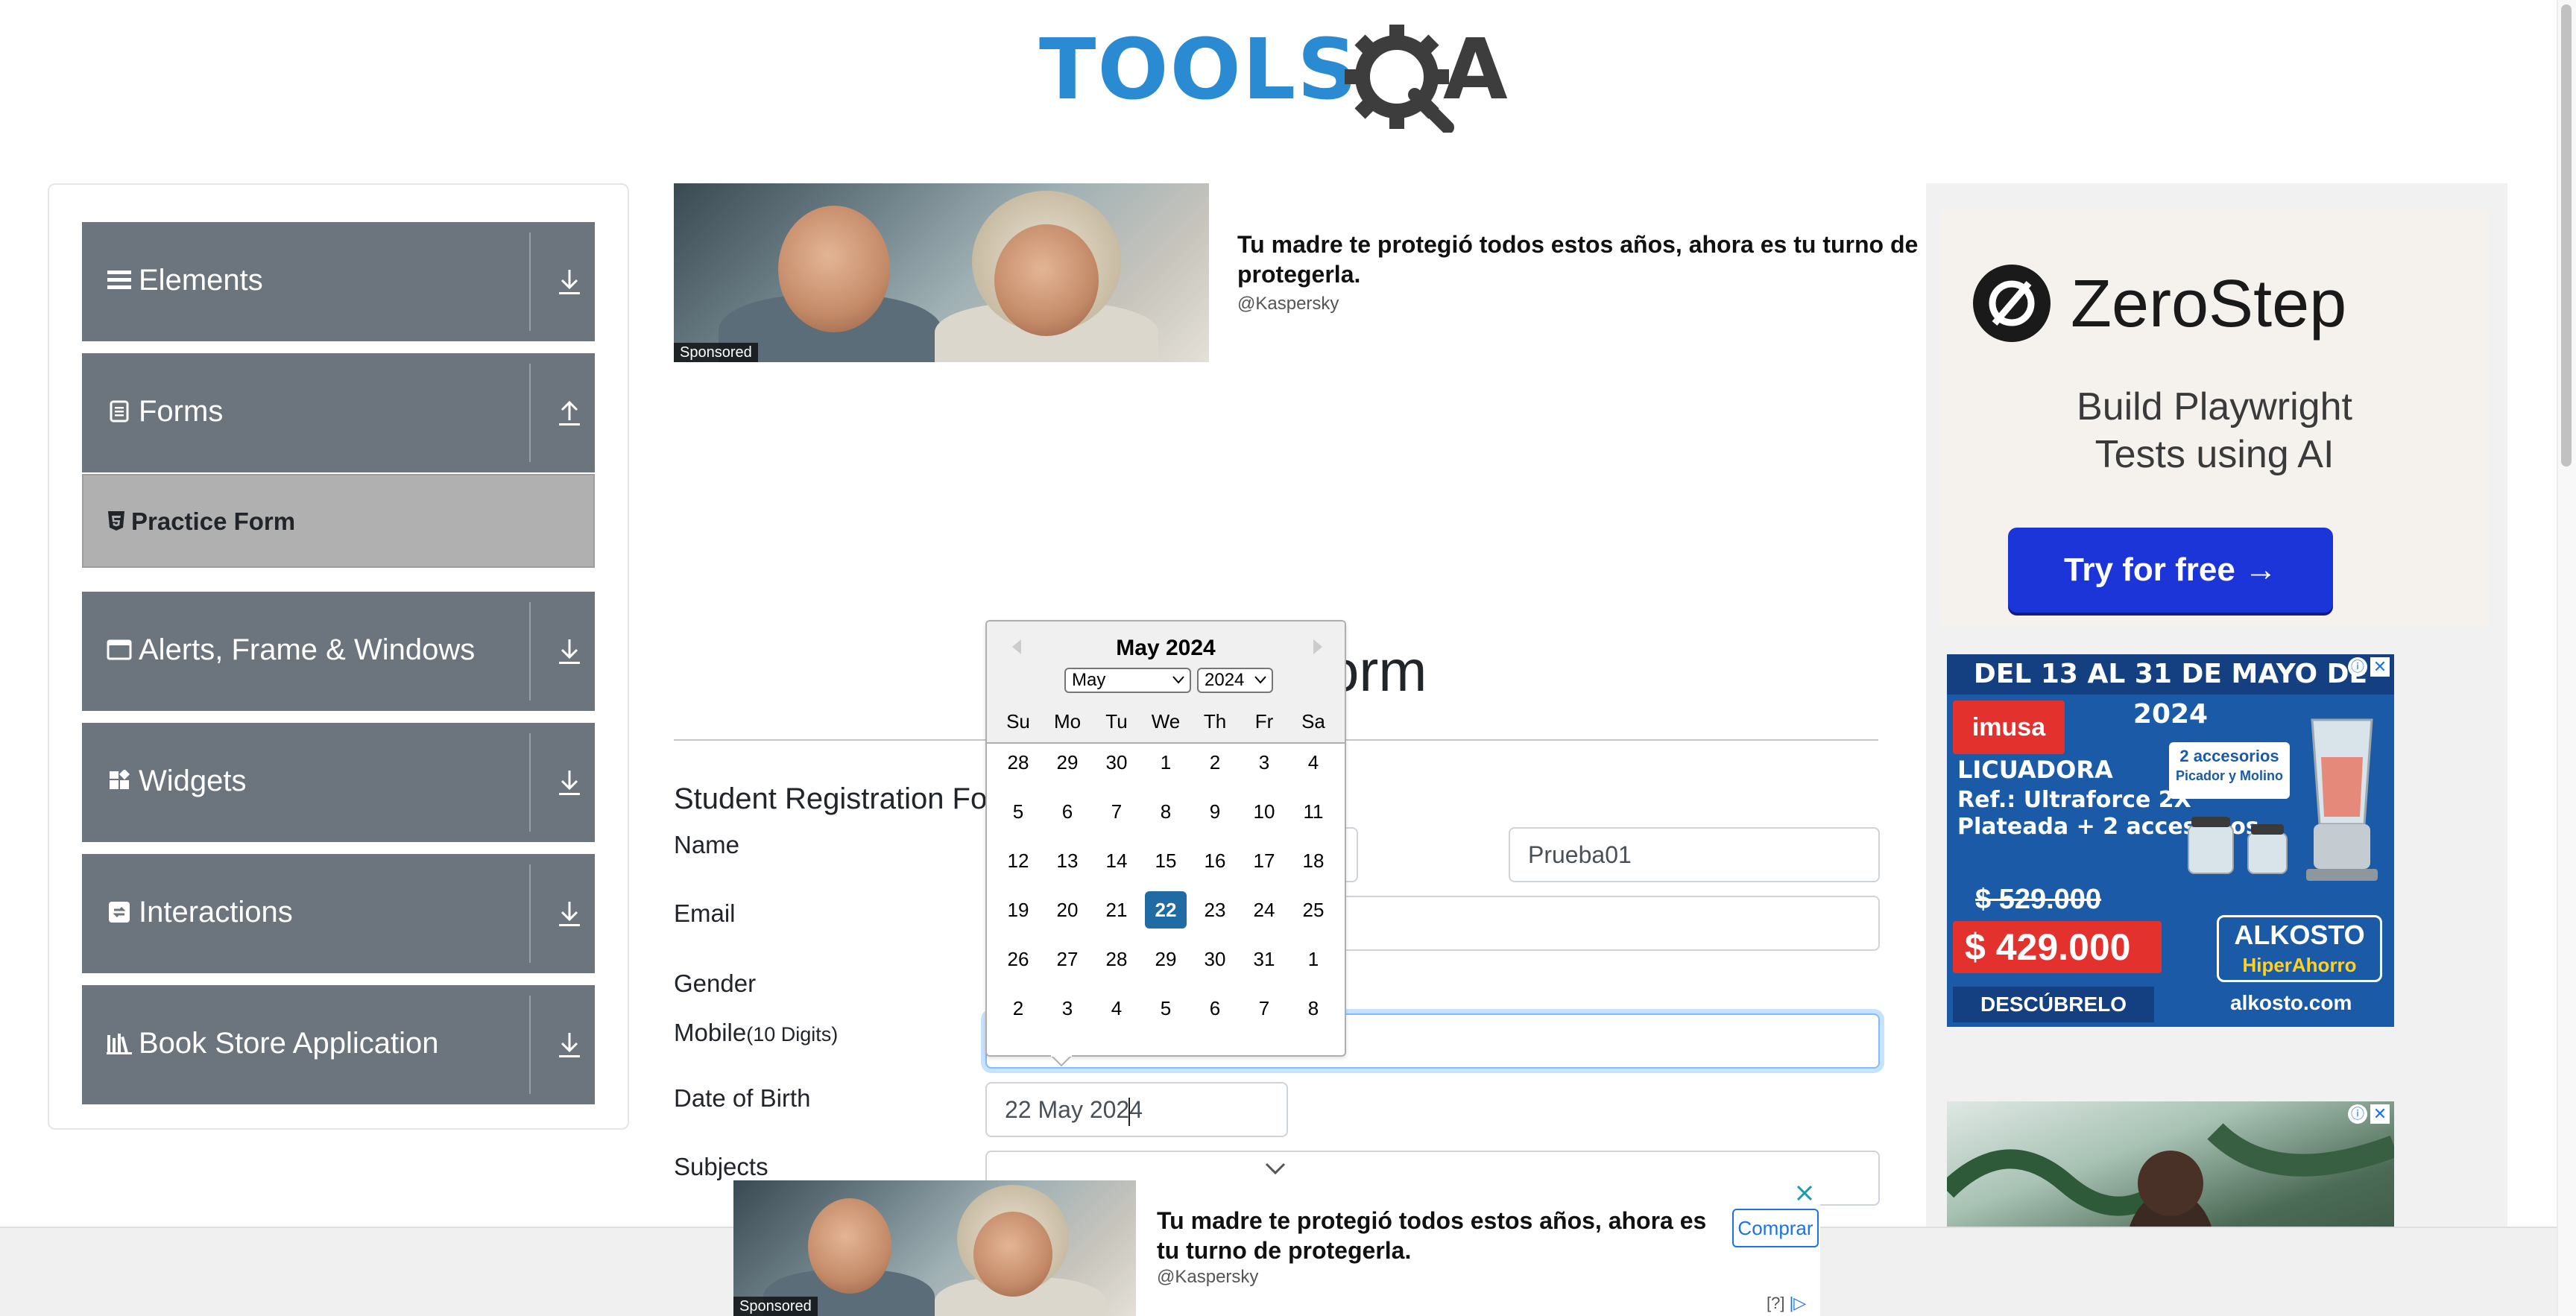 Image resolution: width=2576 pixels, height=1316 pixels. What do you see at coordinates (530, 413) in the screenshot?
I see `divider` at bounding box center [530, 413].